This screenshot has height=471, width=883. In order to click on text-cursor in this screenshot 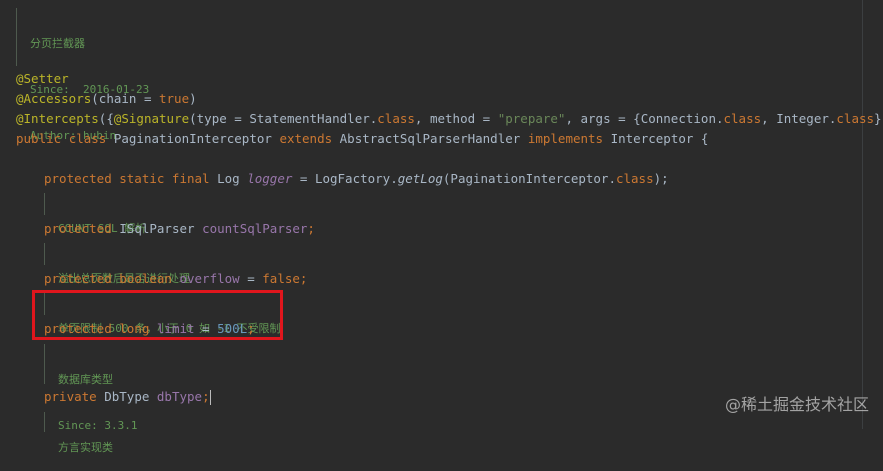, I will do `click(210, 397)`.